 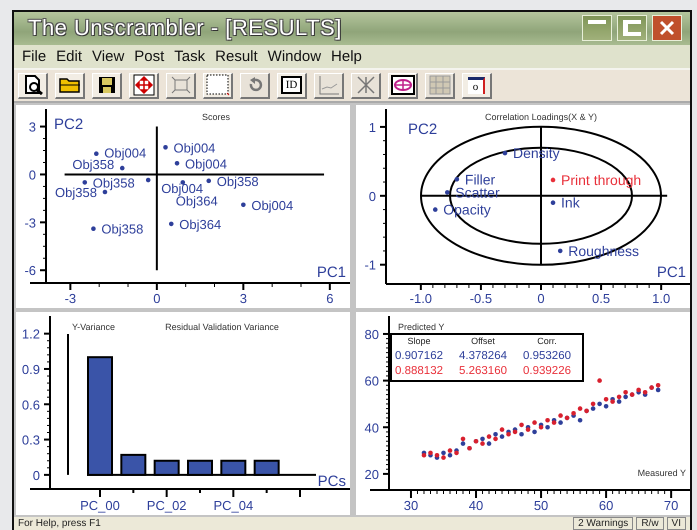 What do you see at coordinates (329, 85) in the screenshot?
I see `line-chart-icon` at bounding box center [329, 85].